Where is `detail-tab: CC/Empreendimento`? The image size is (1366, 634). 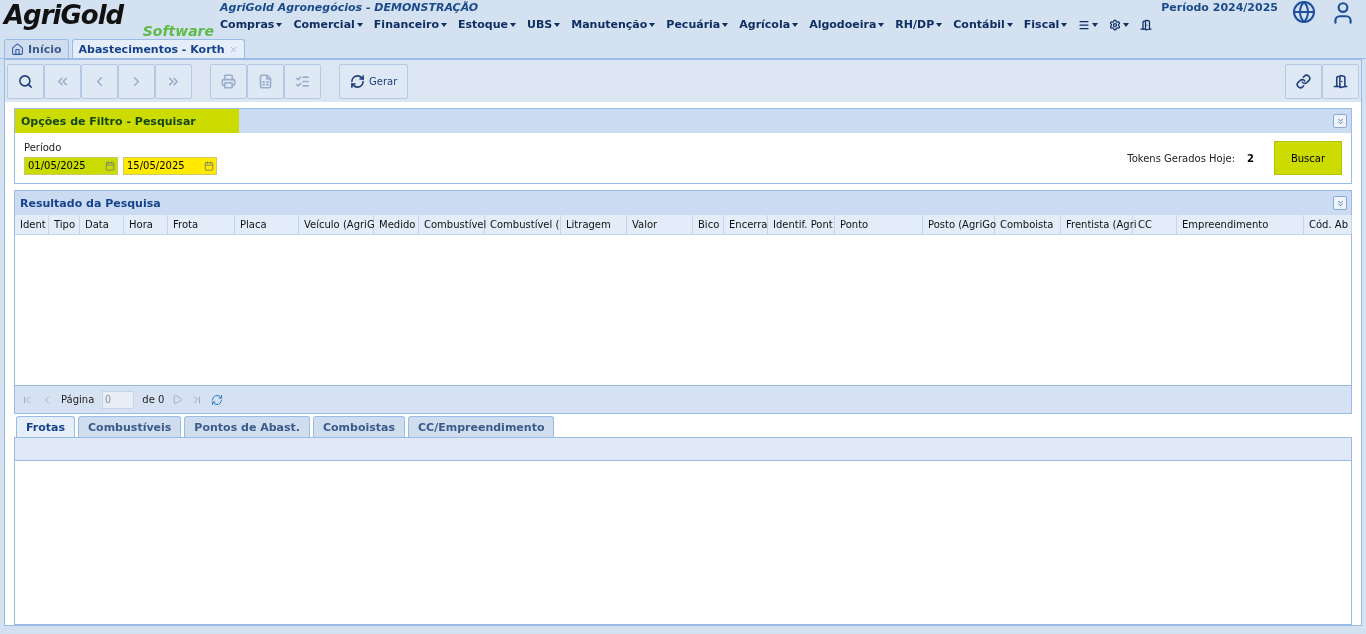
detail-tab: CC/Empreendimento is located at coordinates (481, 426).